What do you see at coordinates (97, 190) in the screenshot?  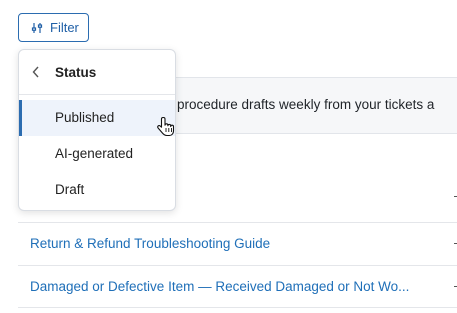 I see `status-option-draft: Draft` at bounding box center [97, 190].